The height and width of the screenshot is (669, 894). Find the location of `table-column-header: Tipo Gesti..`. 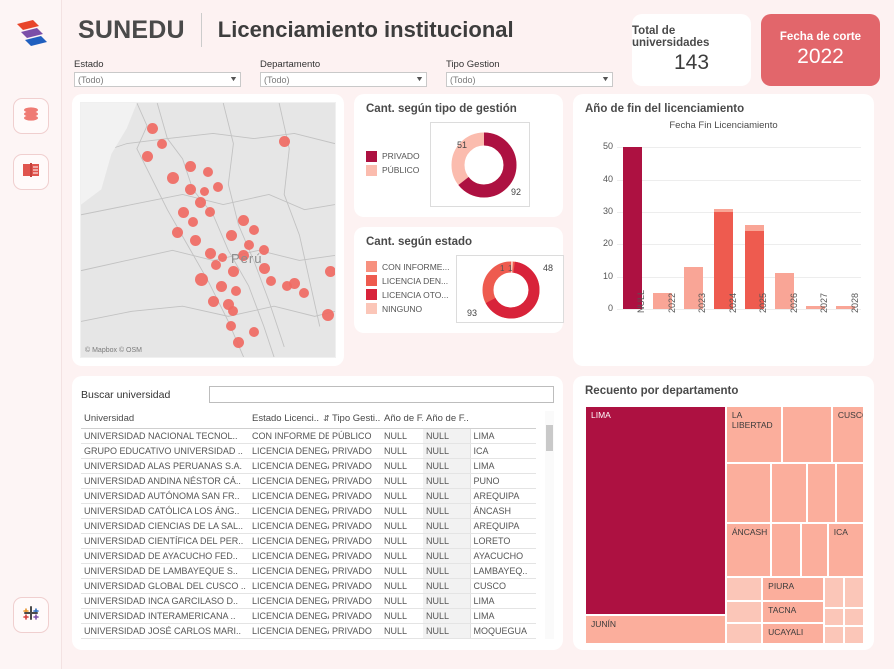

table-column-header: Tipo Gesti.. is located at coordinates (355, 420).